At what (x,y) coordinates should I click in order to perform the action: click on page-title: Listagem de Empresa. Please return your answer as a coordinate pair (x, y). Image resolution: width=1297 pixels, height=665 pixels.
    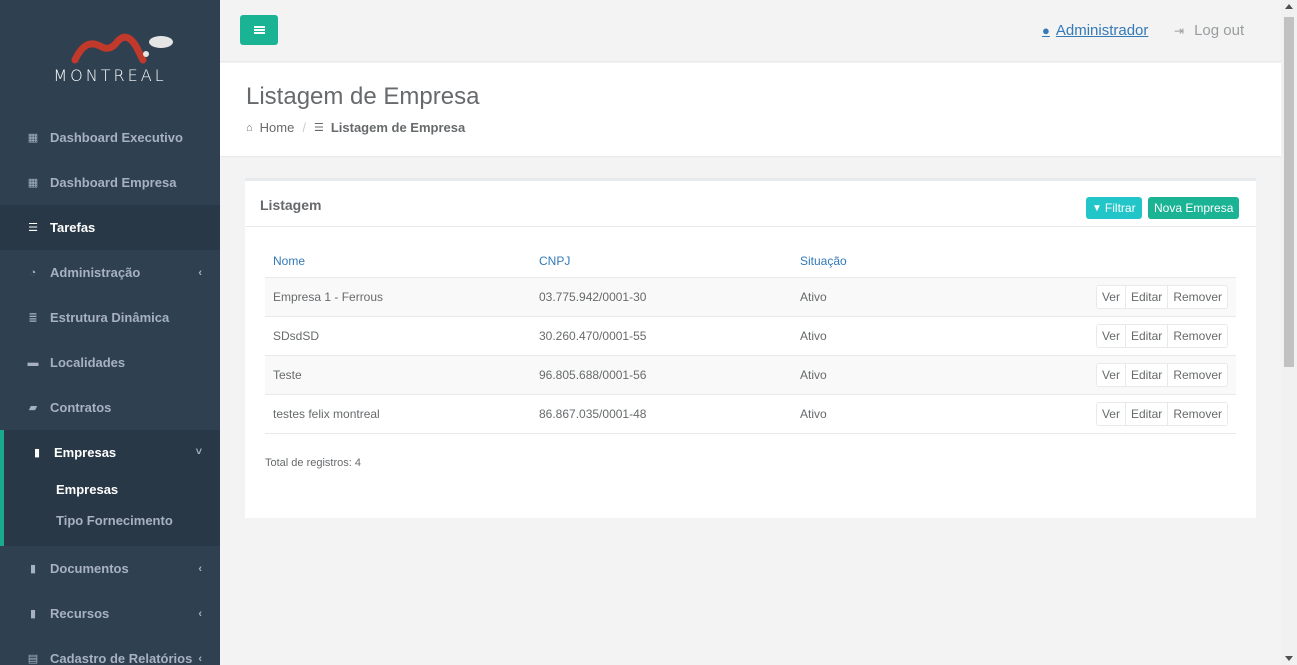
    Looking at the image, I should click on (363, 96).